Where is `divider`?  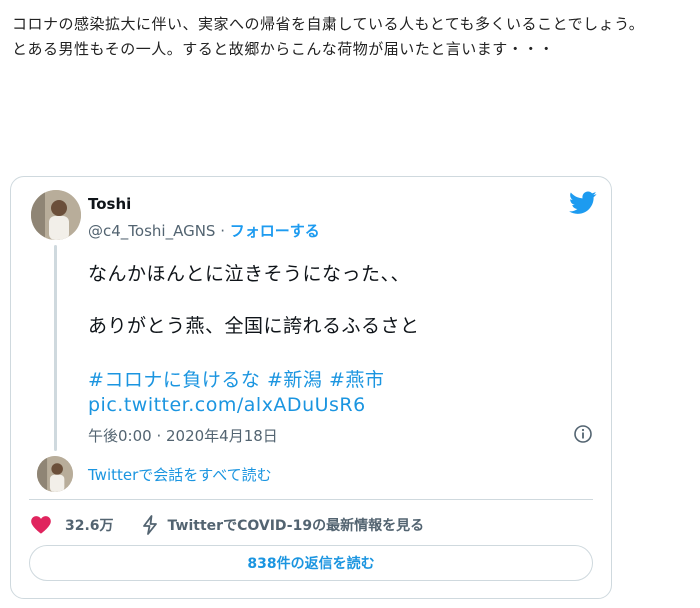 divider is located at coordinates (311, 499).